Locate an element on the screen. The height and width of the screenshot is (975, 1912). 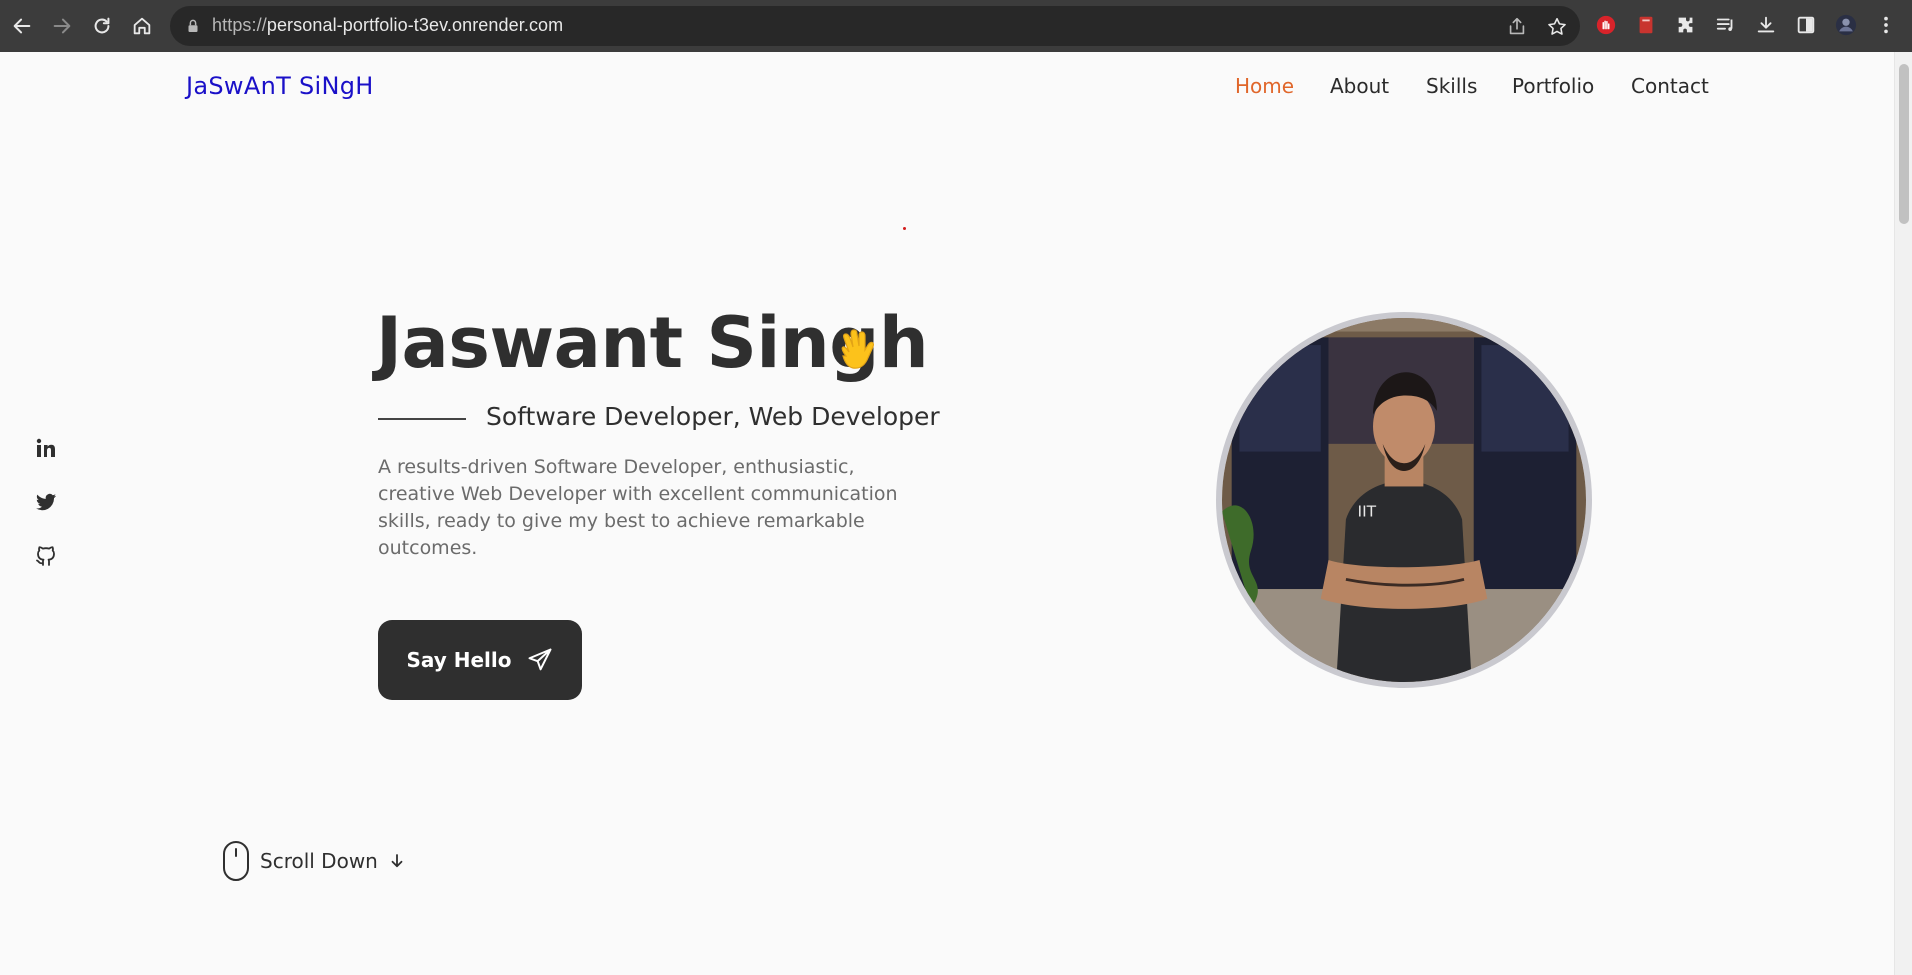
nav-contact: Contact is located at coordinates (1670, 86).